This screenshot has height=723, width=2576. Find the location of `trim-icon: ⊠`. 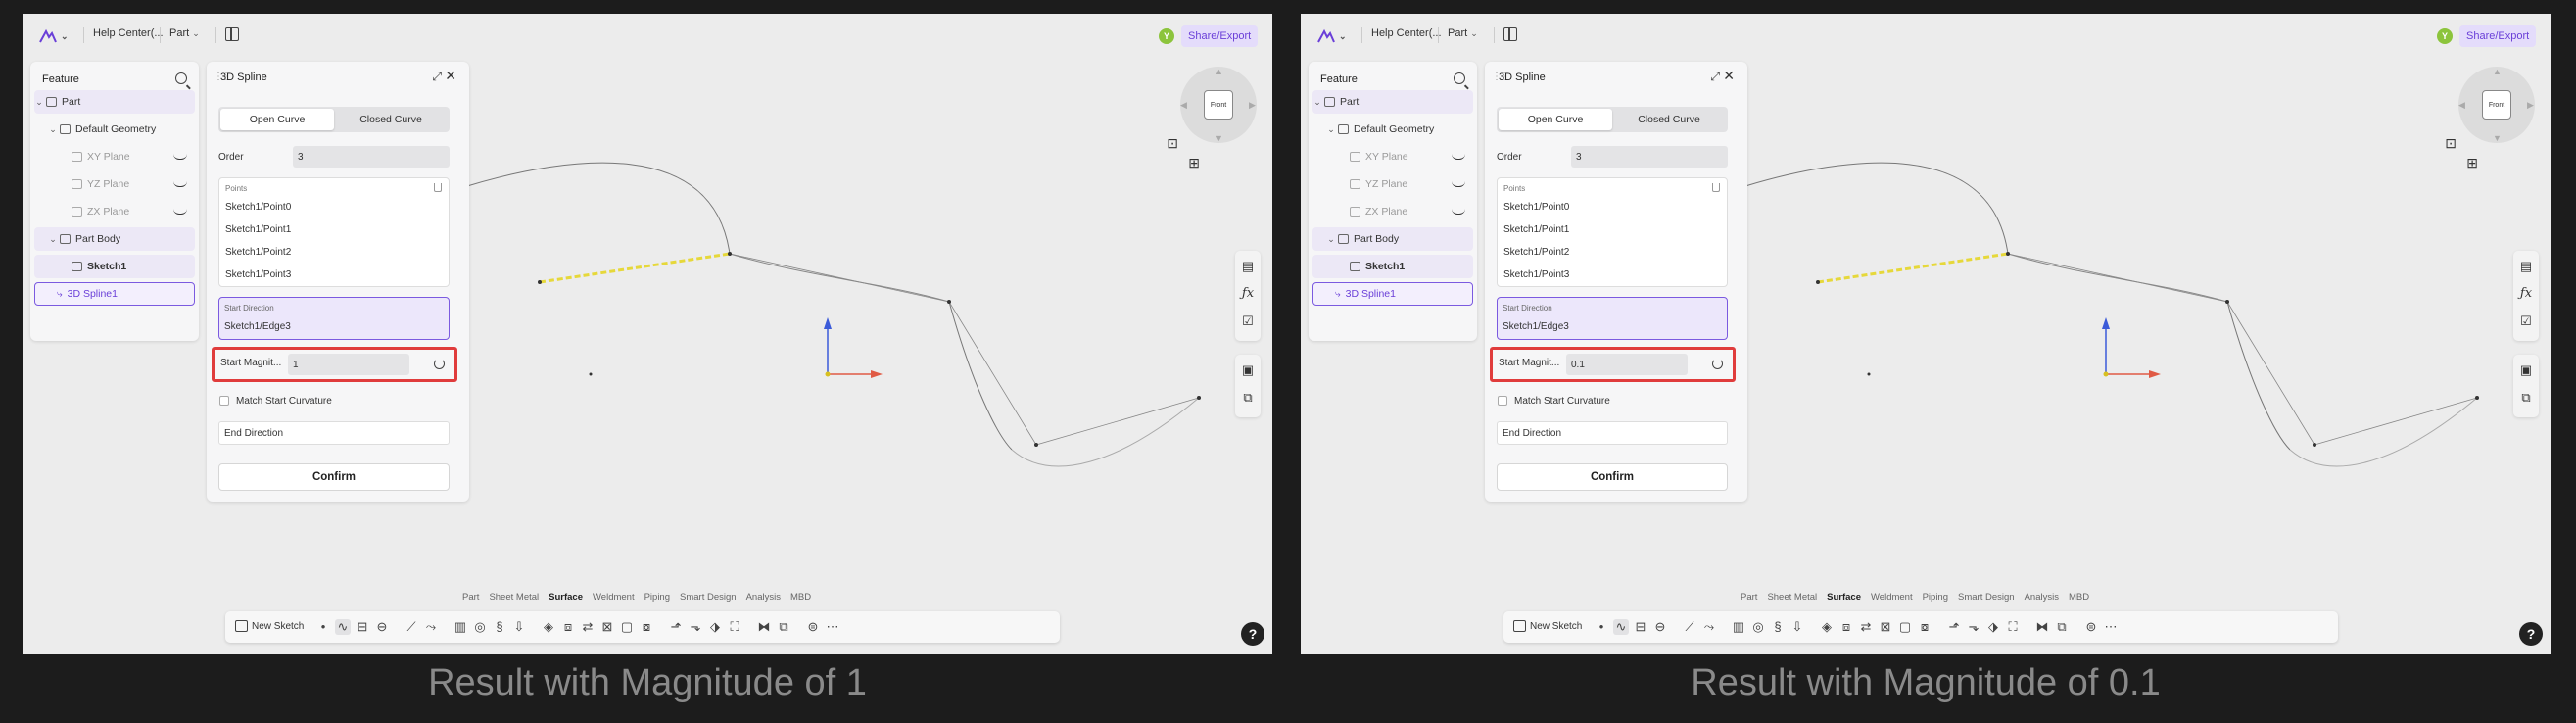

trim-icon: ⊠ is located at coordinates (1886, 627).